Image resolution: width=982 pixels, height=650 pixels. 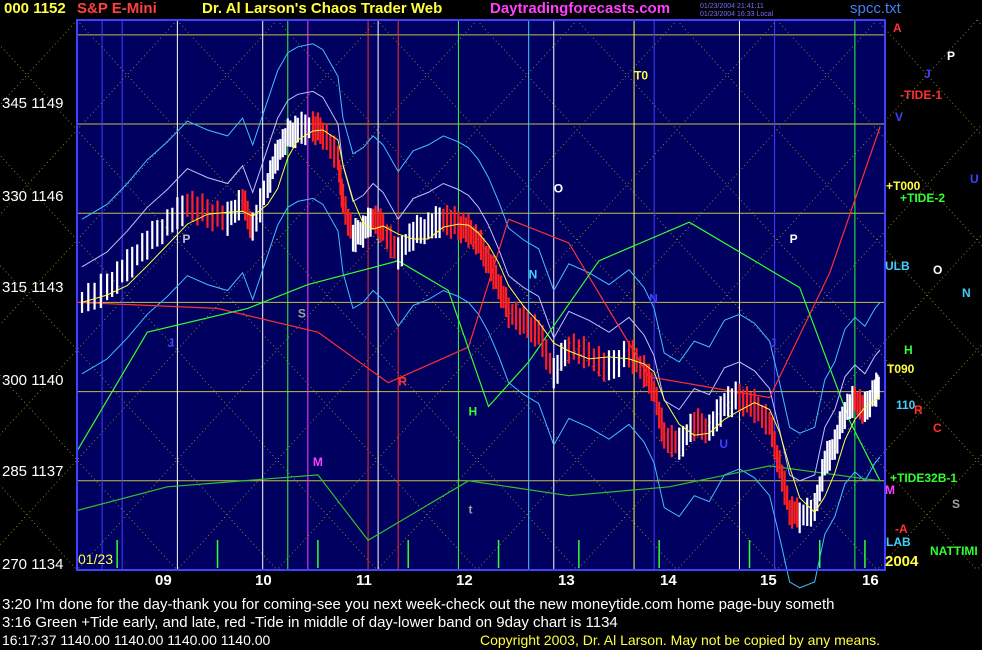 I want to click on chart-title: Dr. Al Larson's Chaos Trader Web, so click(x=322, y=8).